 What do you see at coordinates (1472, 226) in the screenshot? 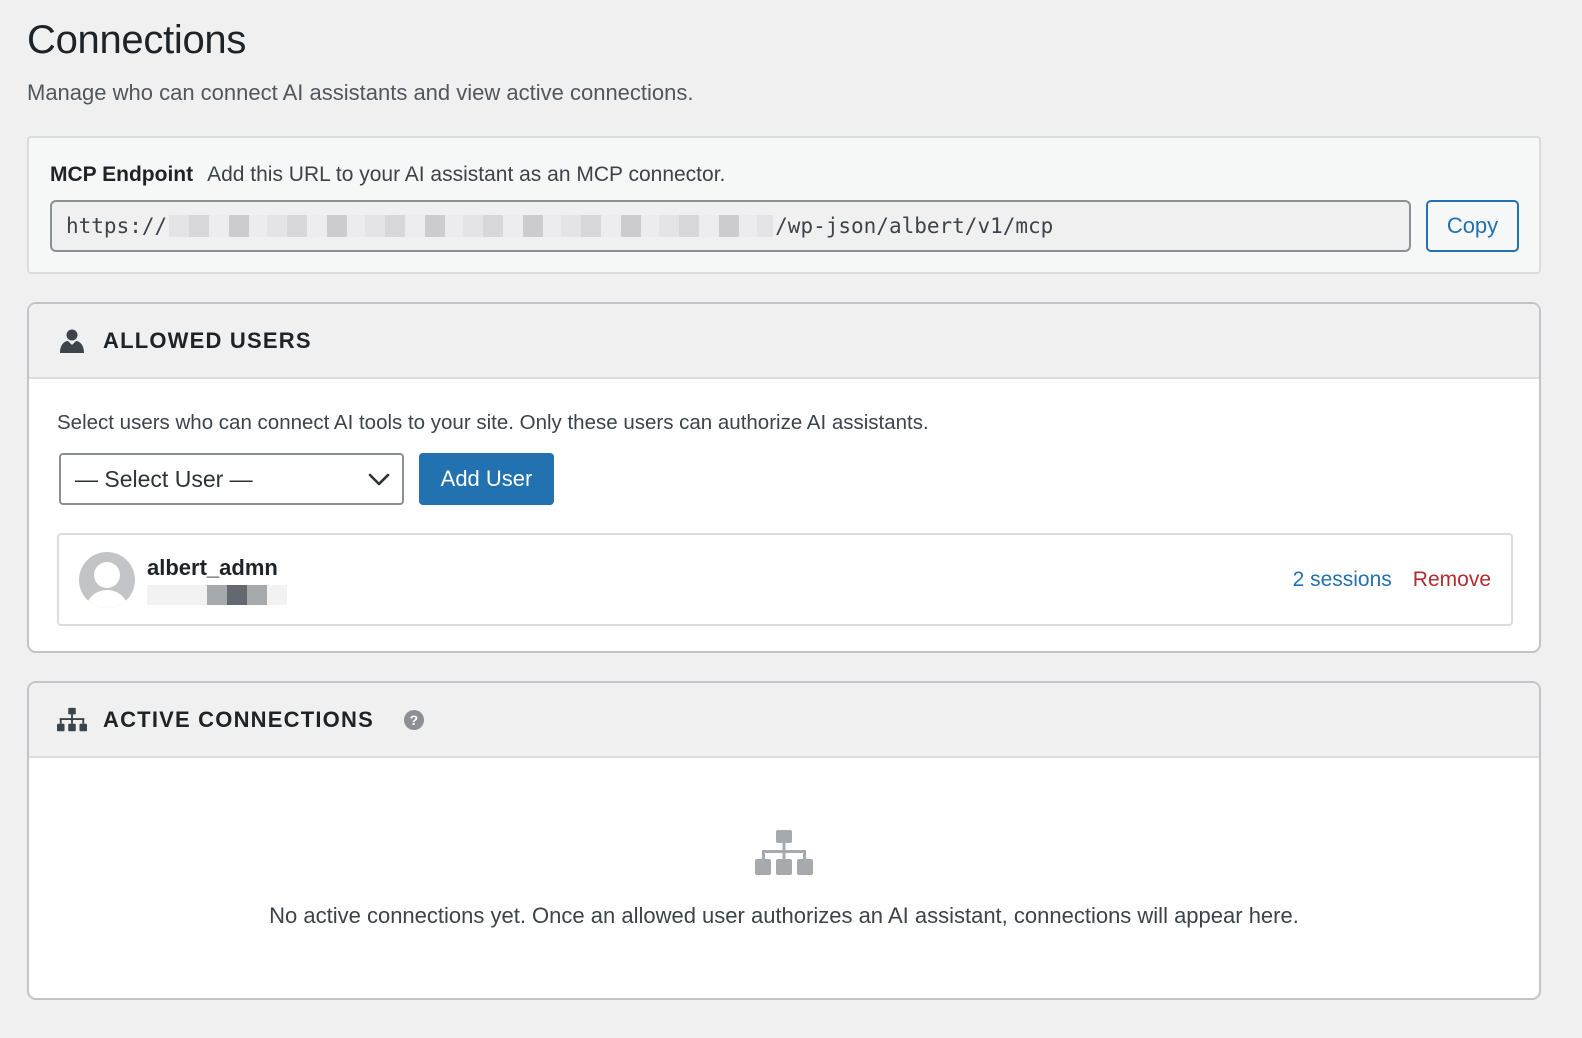
I see `copy-button: Copy` at bounding box center [1472, 226].